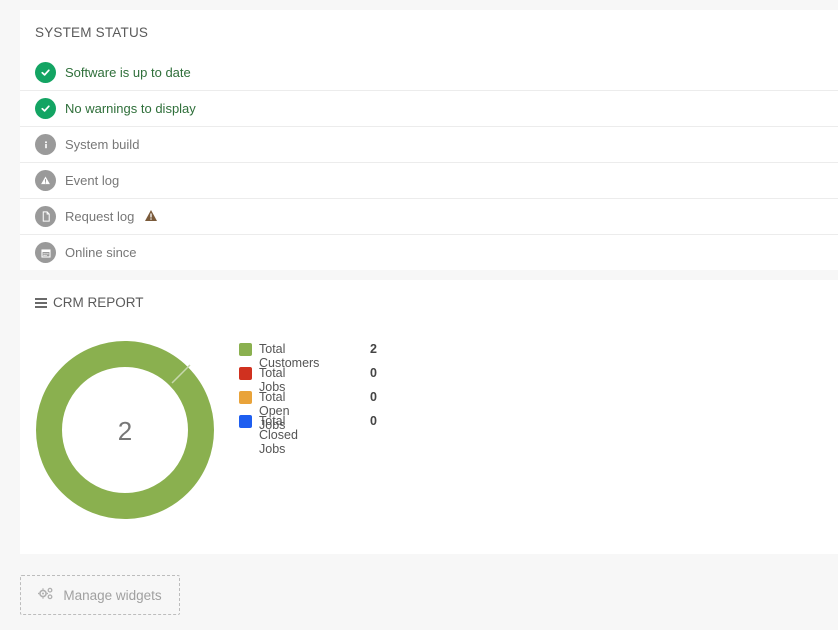 The image size is (838, 630). I want to click on calendar-icon, so click(45, 252).